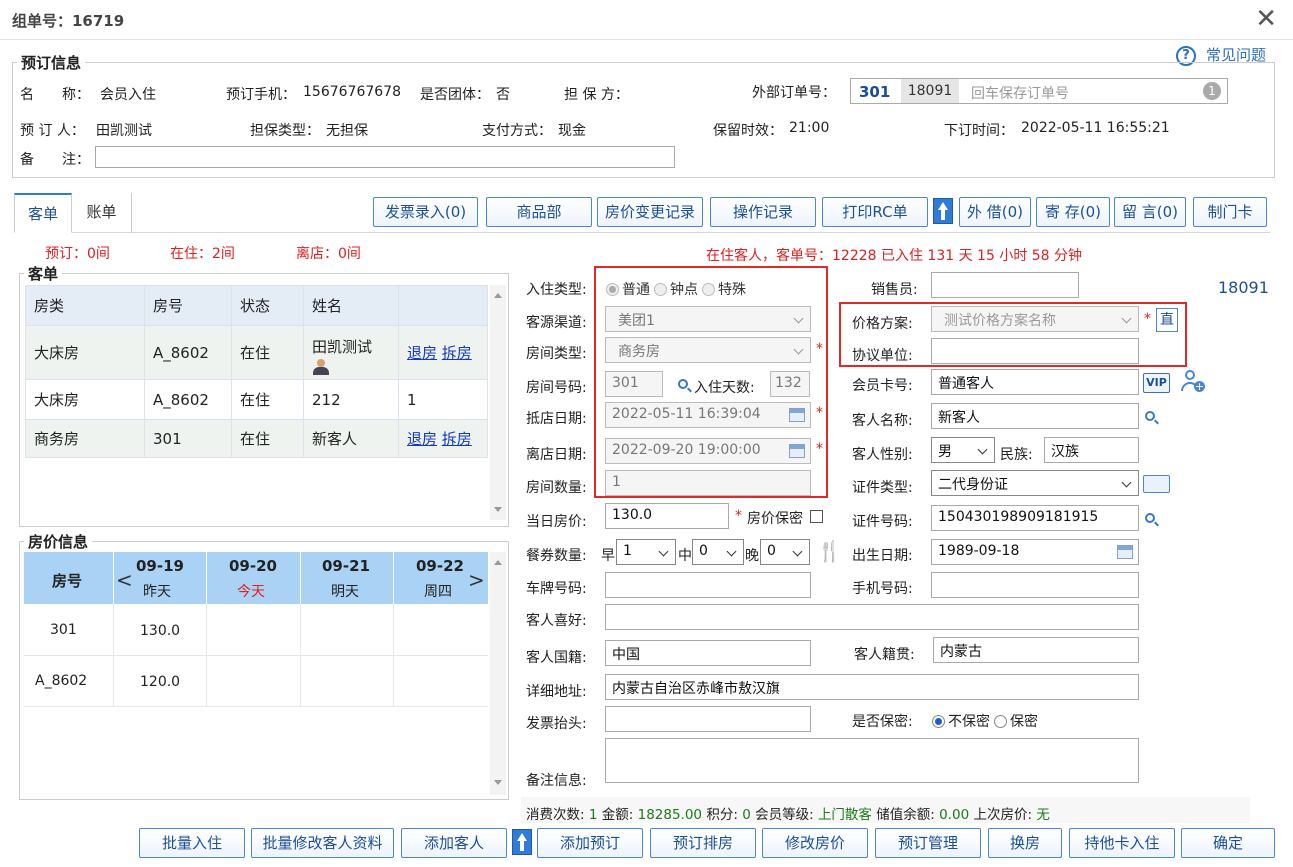  Describe the element at coordinates (1035, 416) in the screenshot. I see `guest-name-input: 新客人` at that location.